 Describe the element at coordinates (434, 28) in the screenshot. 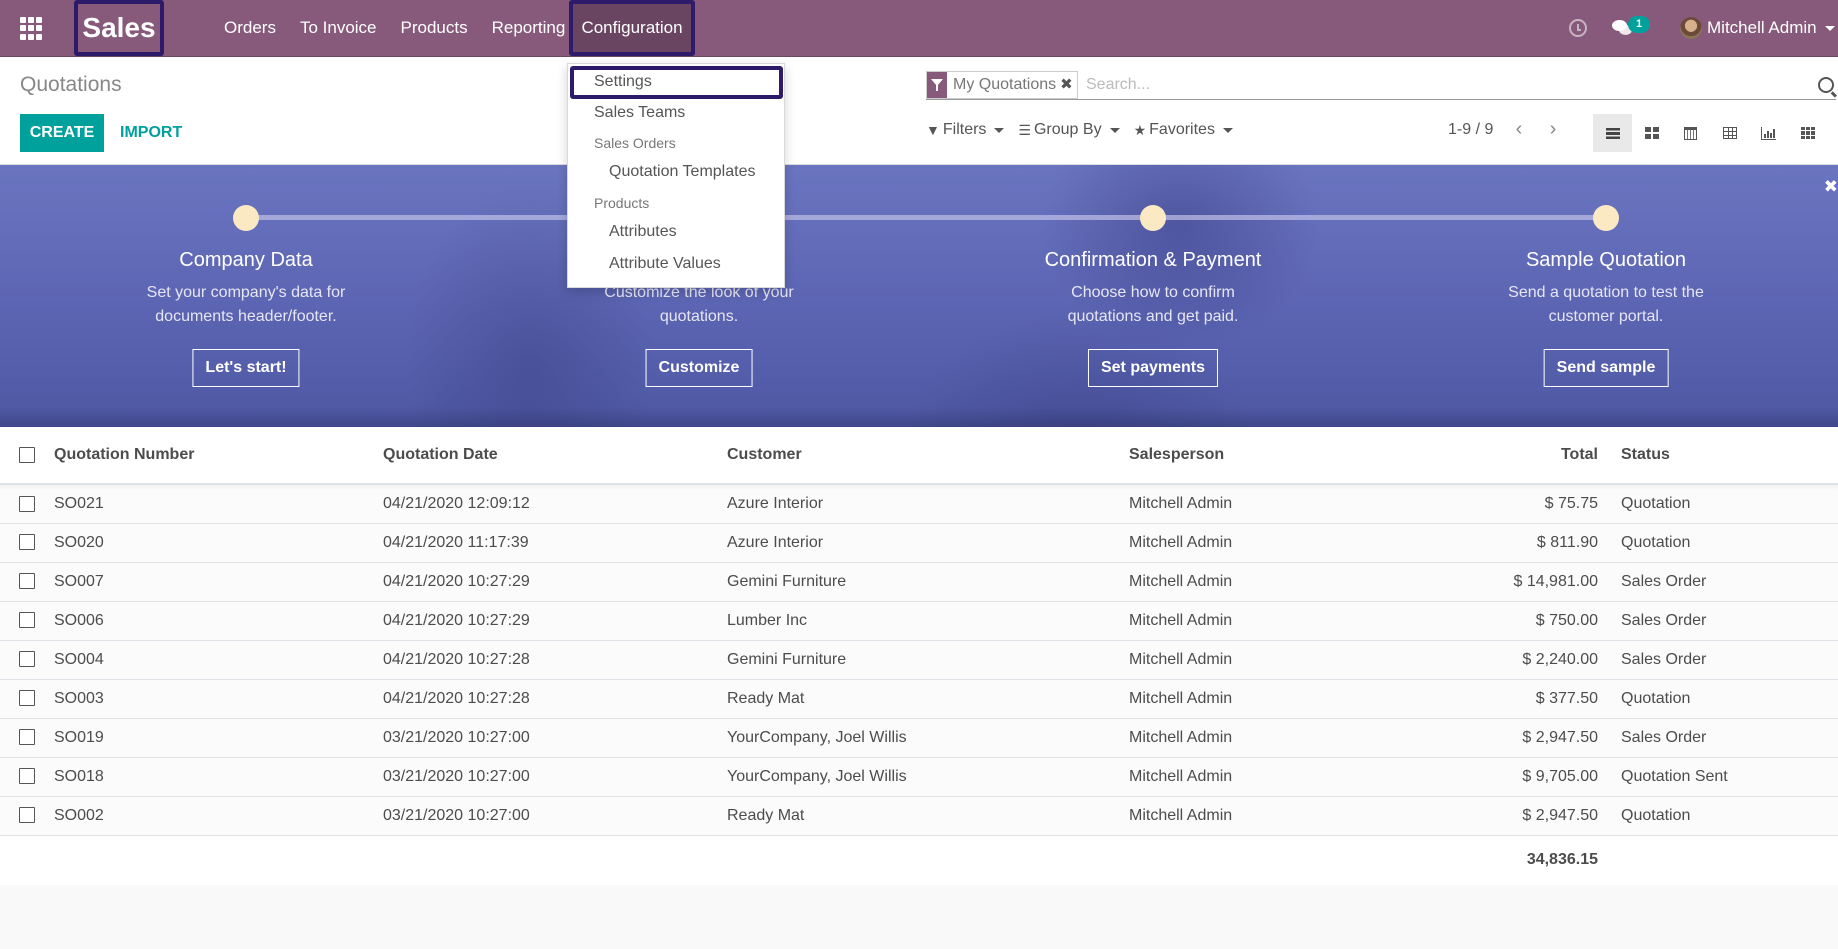

I see `menu-products: Products` at that location.